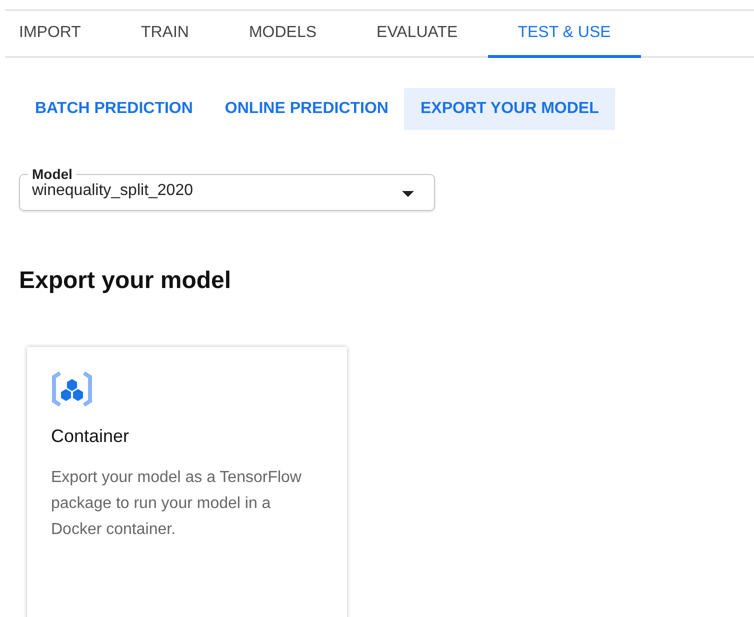  What do you see at coordinates (125, 281) in the screenshot?
I see `section-heading: Export your model` at bounding box center [125, 281].